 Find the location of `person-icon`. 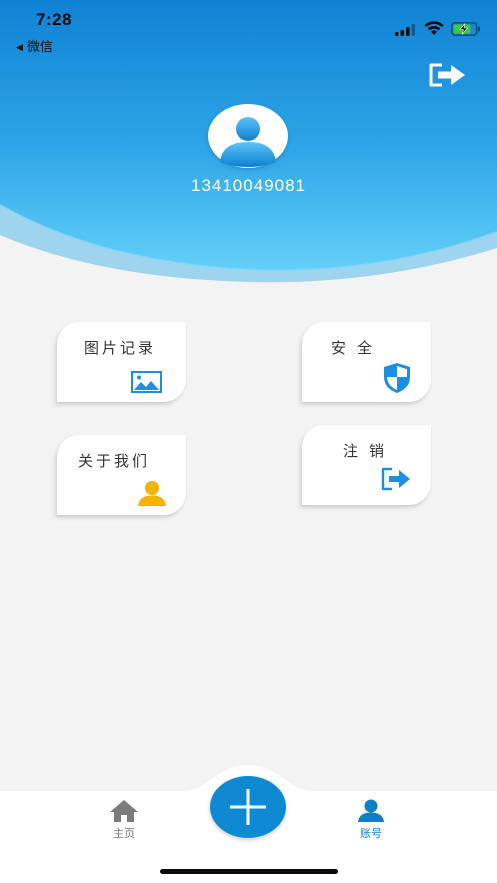

person-icon is located at coordinates (152, 493).